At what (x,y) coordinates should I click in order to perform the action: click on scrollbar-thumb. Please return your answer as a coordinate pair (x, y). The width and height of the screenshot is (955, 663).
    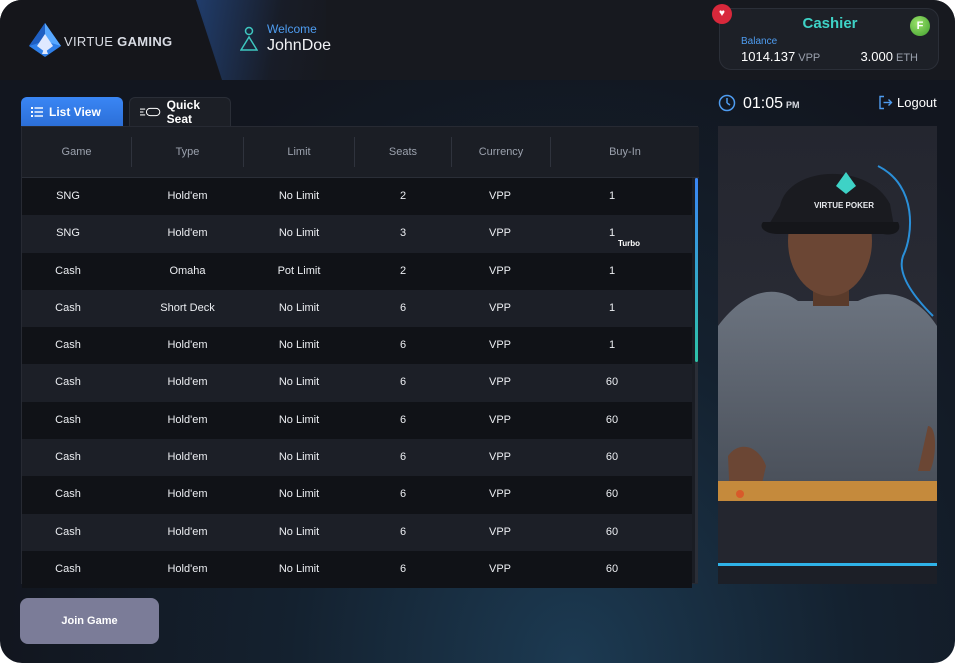
    Looking at the image, I should click on (696, 270).